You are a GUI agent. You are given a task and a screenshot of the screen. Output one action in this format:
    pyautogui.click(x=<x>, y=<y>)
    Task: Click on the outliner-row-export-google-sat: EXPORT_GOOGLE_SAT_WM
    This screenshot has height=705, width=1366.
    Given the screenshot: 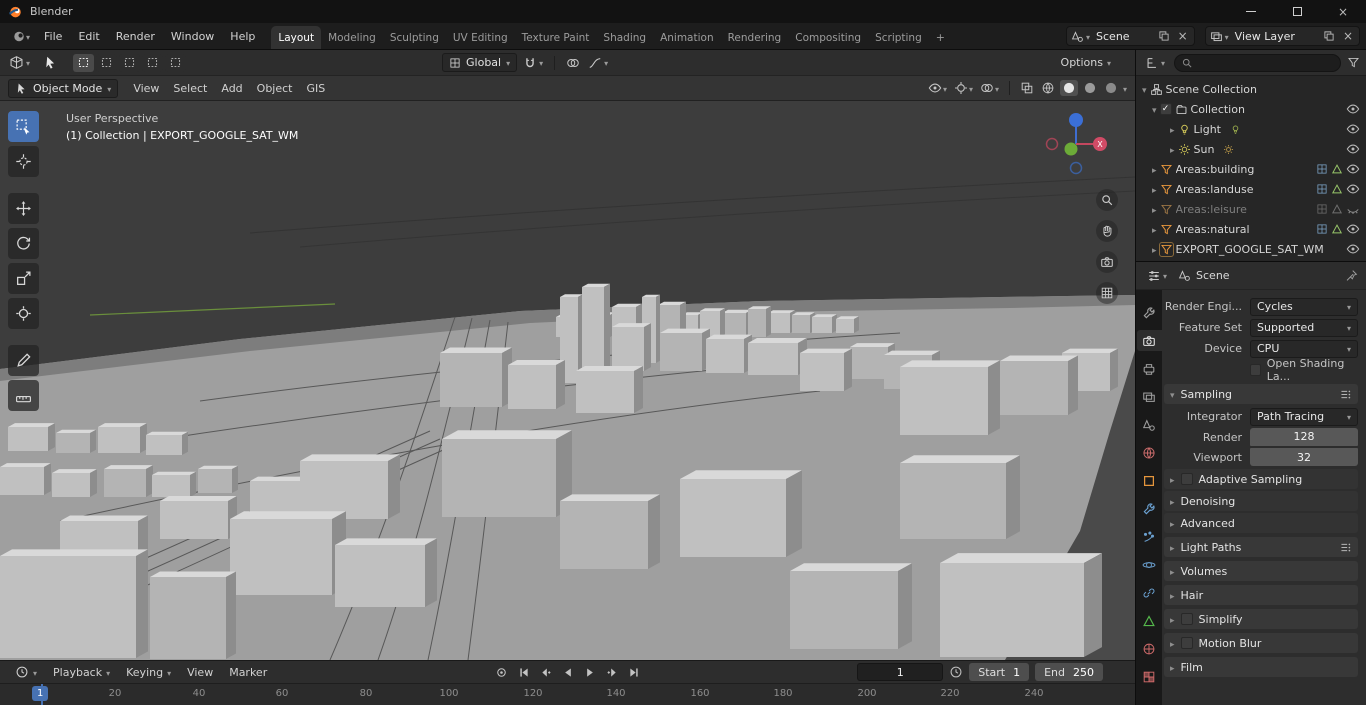 What is the action you would take?
    pyautogui.click(x=1251, y=249)
    